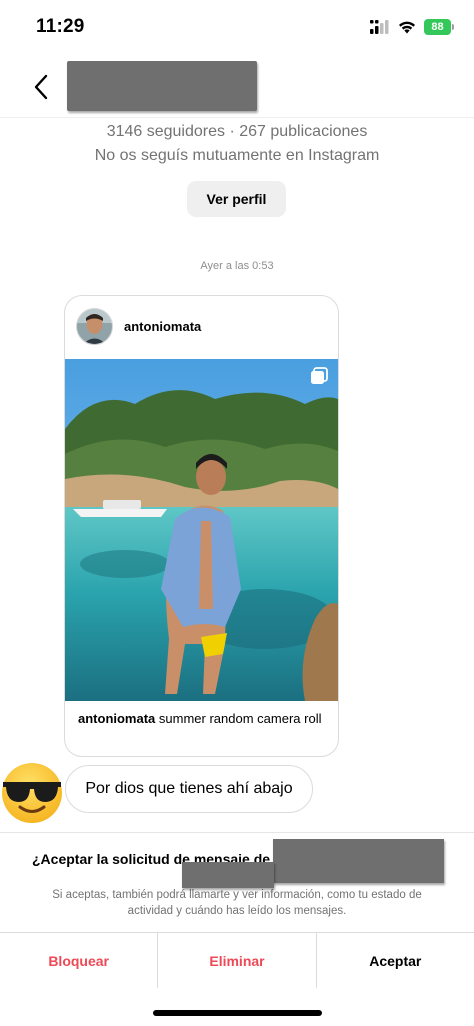 This screenshot has width=474, height=1026. Describe the element at coordinates (162, 86) in the screenshot. I see `redacted-username` at that location.